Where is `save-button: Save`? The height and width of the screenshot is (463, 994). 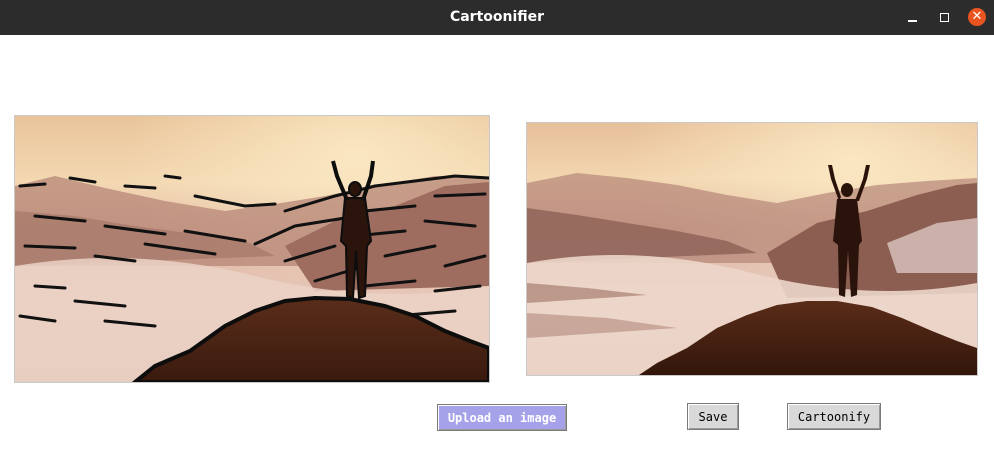 save-button: Save is located at coordinates (713, 416).